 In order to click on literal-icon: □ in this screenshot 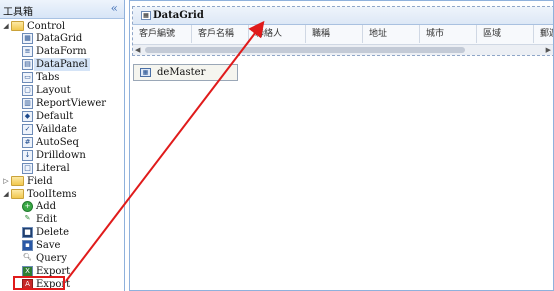, I will do `click(27, 168)`.